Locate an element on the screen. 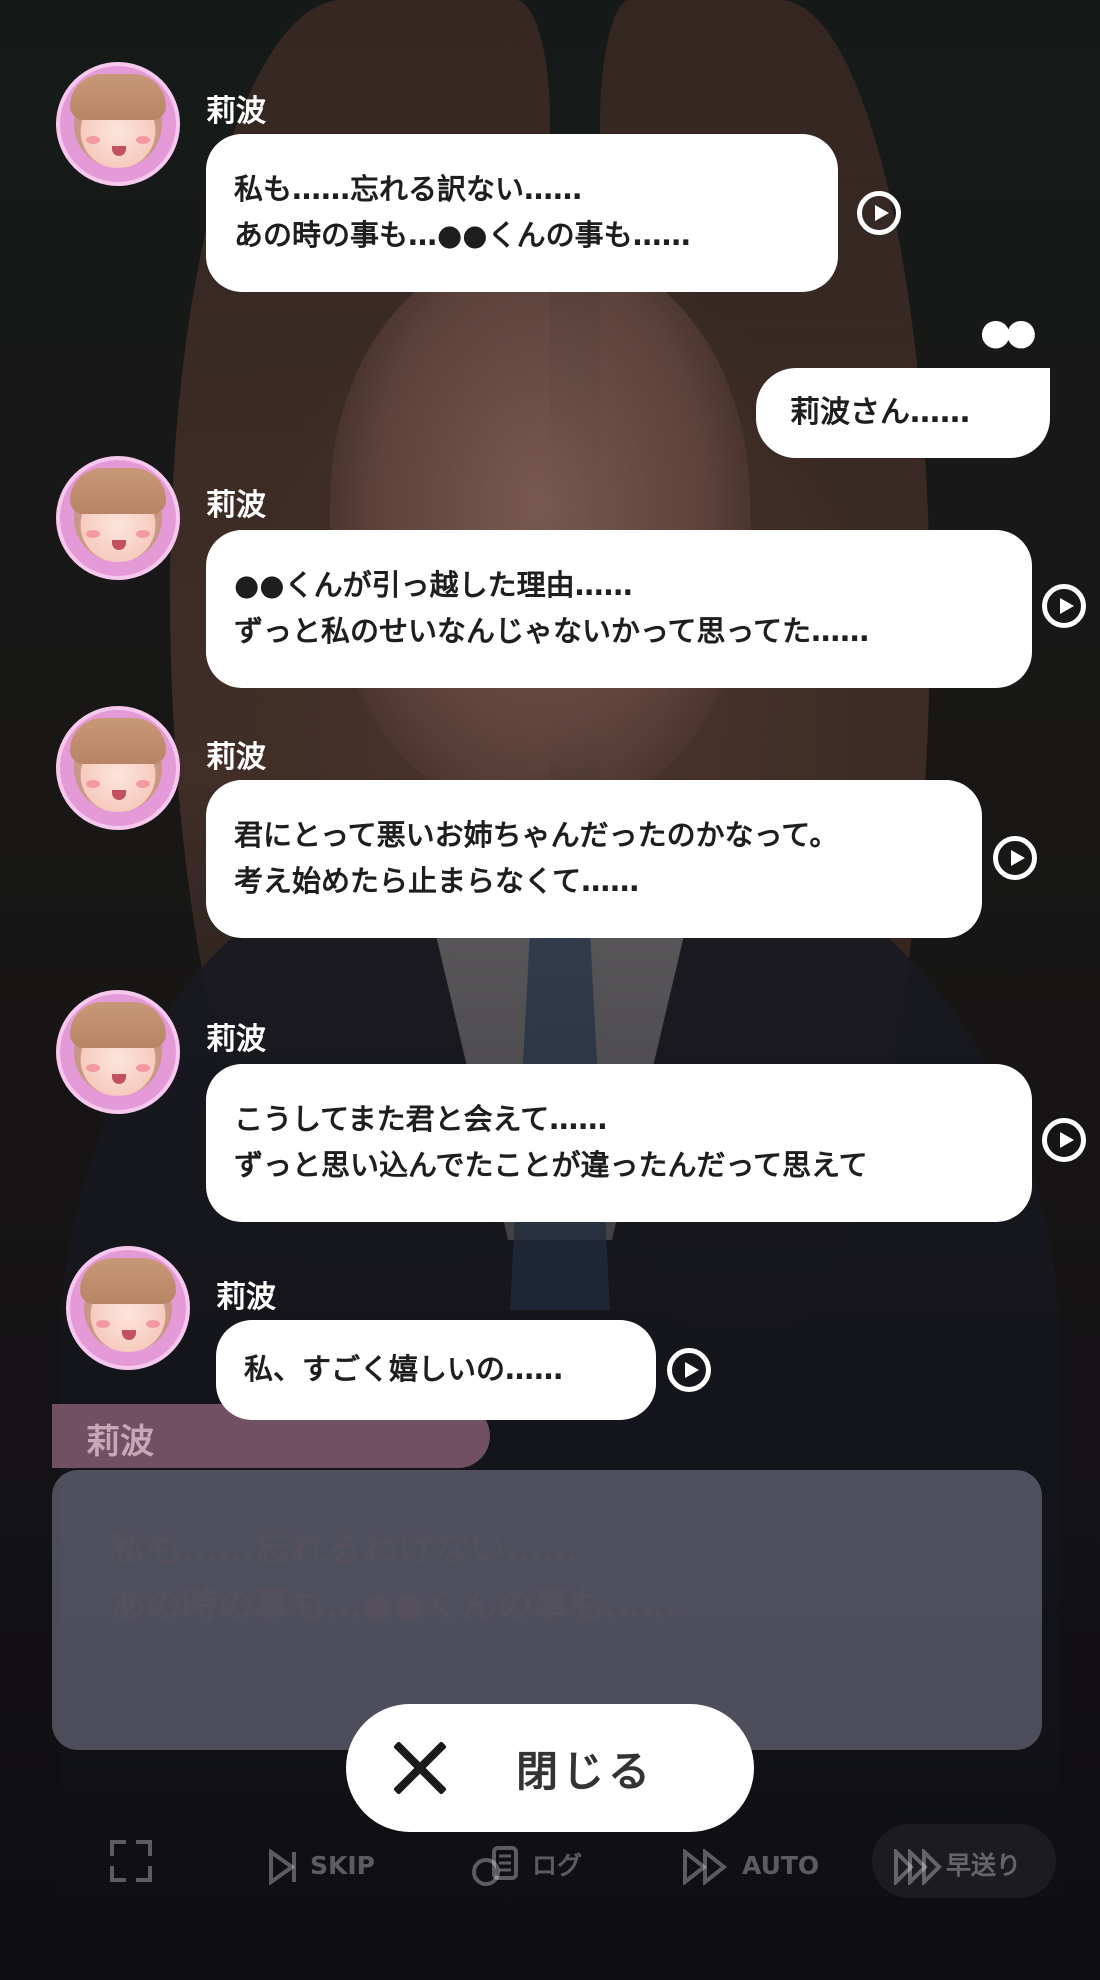  auto-label: AUTO is located at coordinates (781, 1865).